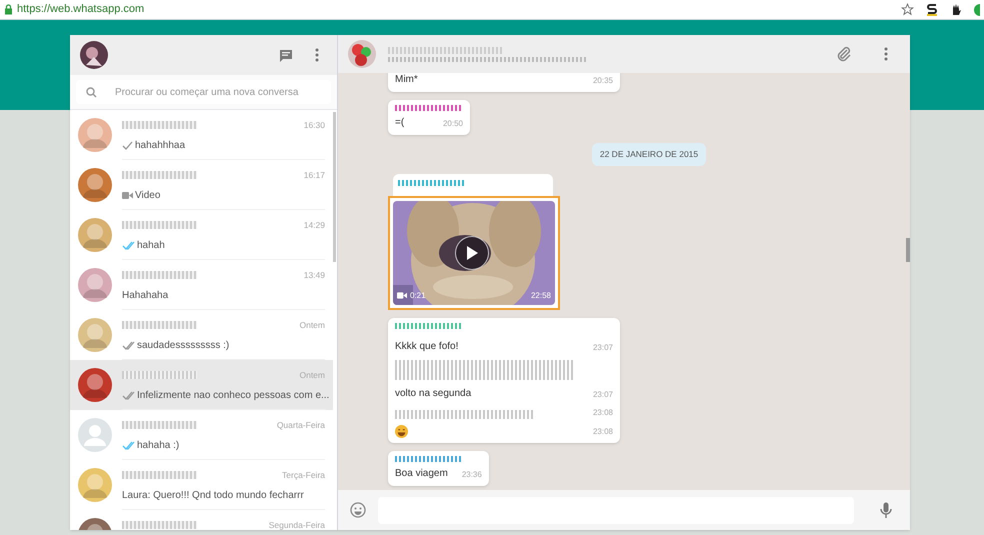 This screenshot has width=984, height=535. What do you see at coordinates (932, 9) in the screenshot?
I see `extension-icon` at bounding box center [932, 9].